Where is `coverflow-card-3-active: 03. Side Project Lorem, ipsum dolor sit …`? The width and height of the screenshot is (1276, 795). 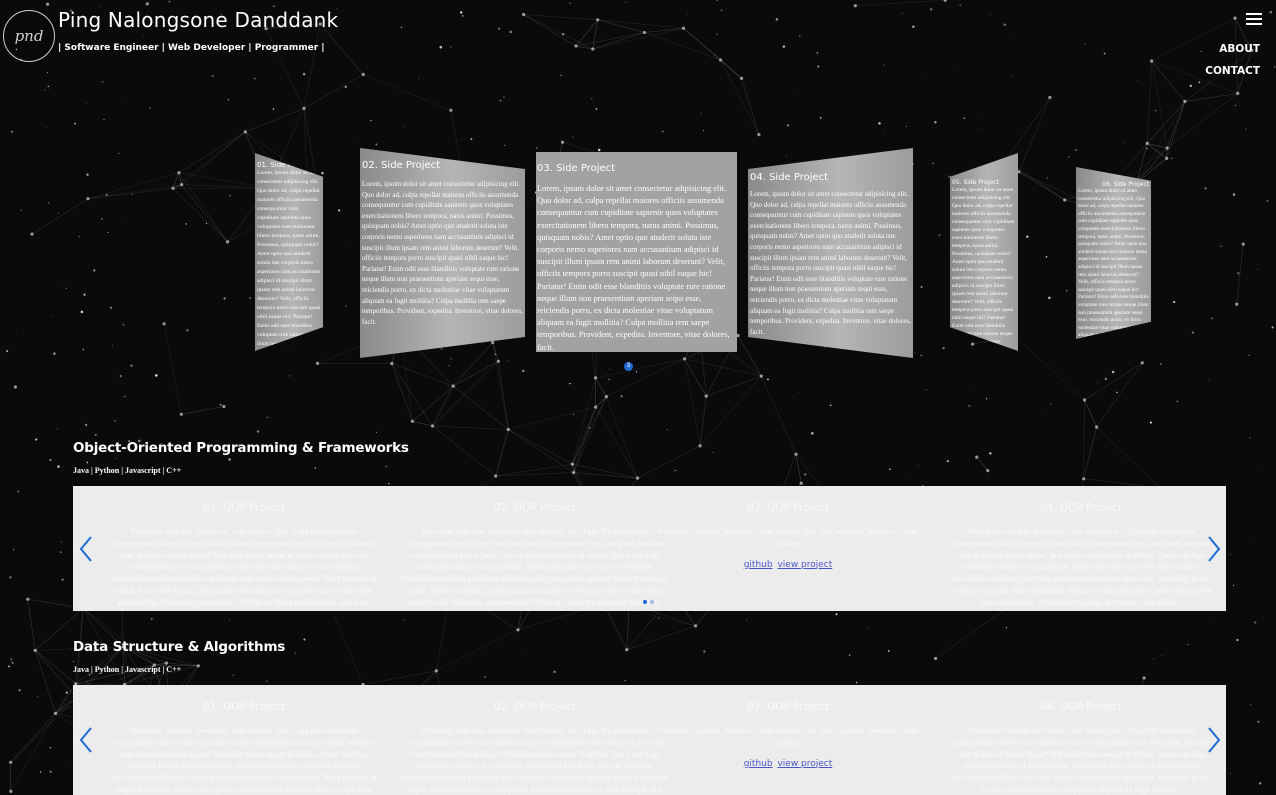
coverflow-card-3-active: 03. Side Project Lorem, ipsum dolor sit … is located at coordinates (636, 252).